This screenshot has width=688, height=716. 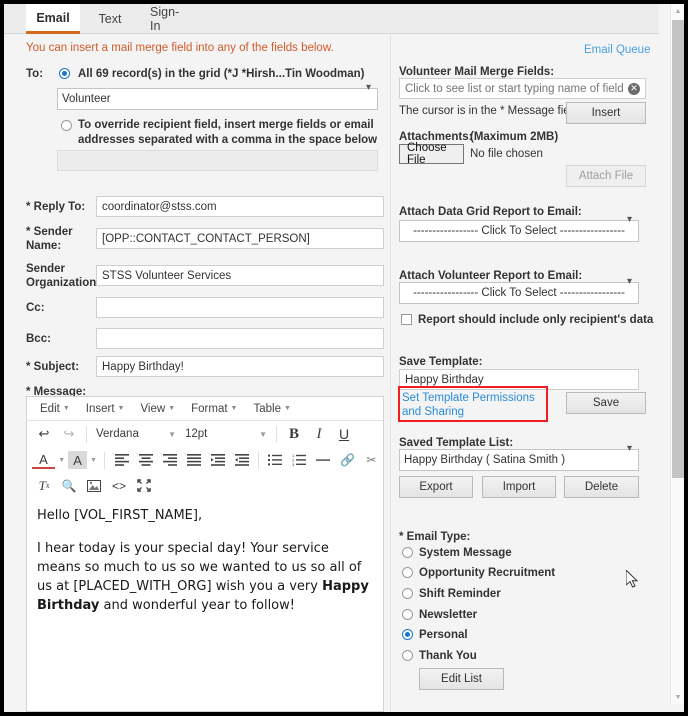 I want to click on report-only-recipient-checkbox, so click(x=406, y=319).